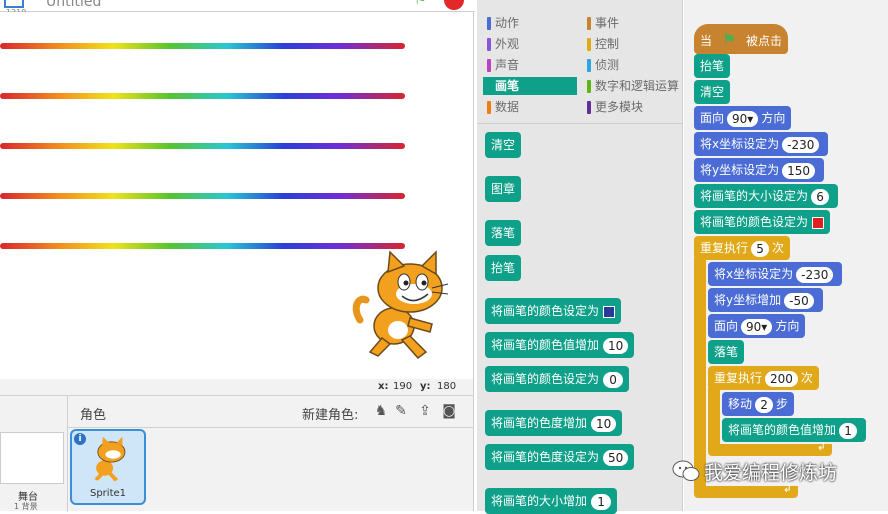 Image resolution: width=888 pixels, height=514 pixels. What do you see at coordinates (613, 379) in the screenshot?
I see `number-input: 0` at bounding box center [613, 379].